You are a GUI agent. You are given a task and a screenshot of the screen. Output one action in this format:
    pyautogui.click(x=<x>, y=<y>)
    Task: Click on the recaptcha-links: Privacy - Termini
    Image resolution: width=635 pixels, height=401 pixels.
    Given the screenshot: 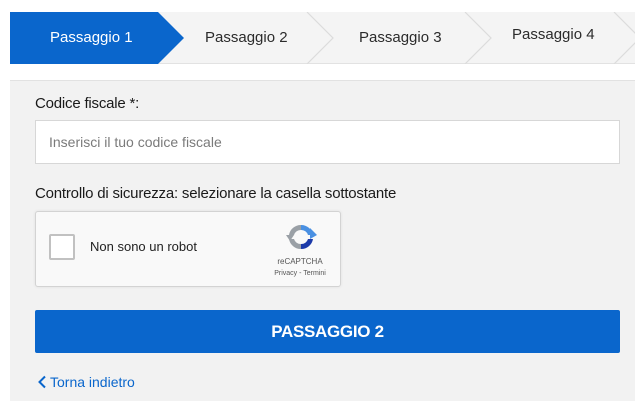 What is the action you would take?
    pyautogui.click(x=300, y=273)
    